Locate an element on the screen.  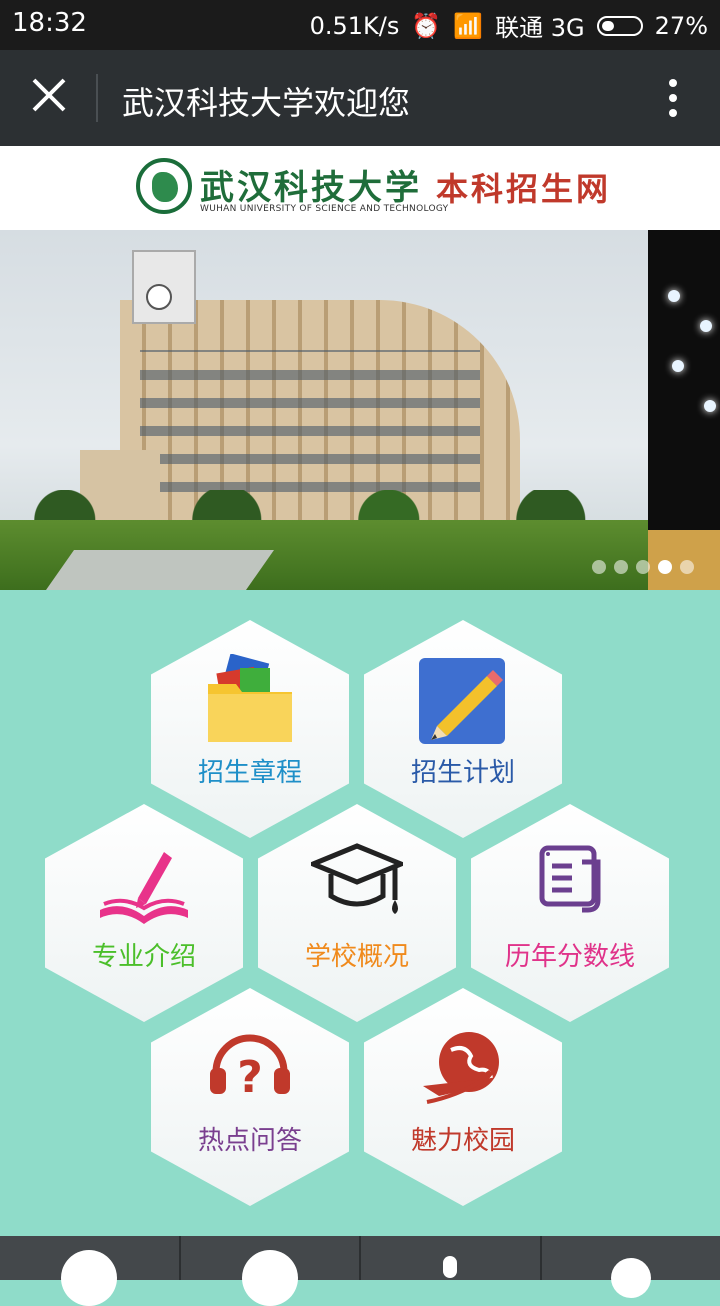
menu-item-admission-plan: 招生计划 is located at coordinates (463, 729).